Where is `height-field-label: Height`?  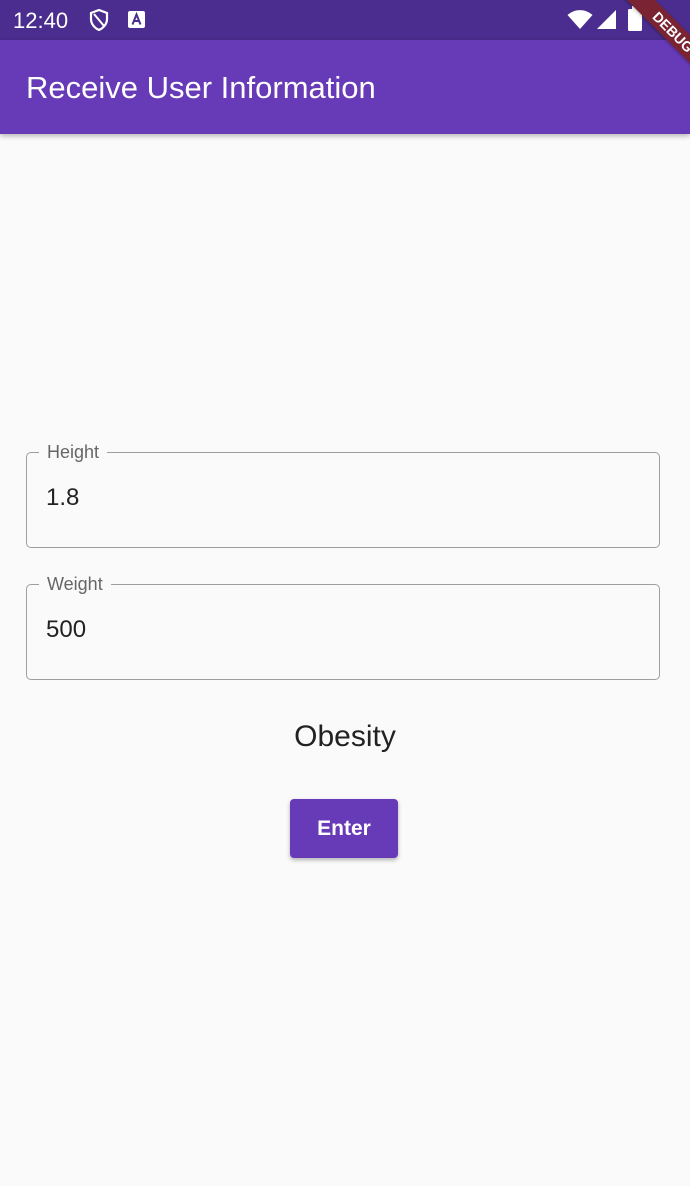
height-field-label: Height is located at coordinates (73, 452).